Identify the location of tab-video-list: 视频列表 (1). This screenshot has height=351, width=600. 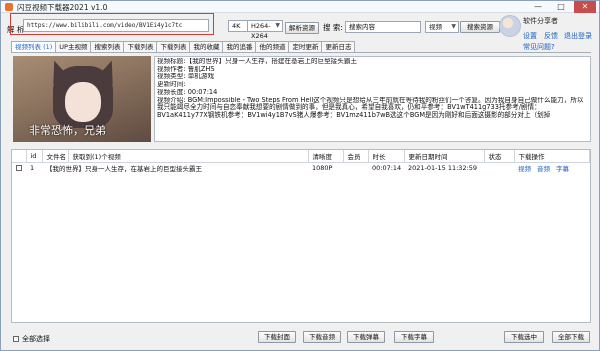
(34, 46).